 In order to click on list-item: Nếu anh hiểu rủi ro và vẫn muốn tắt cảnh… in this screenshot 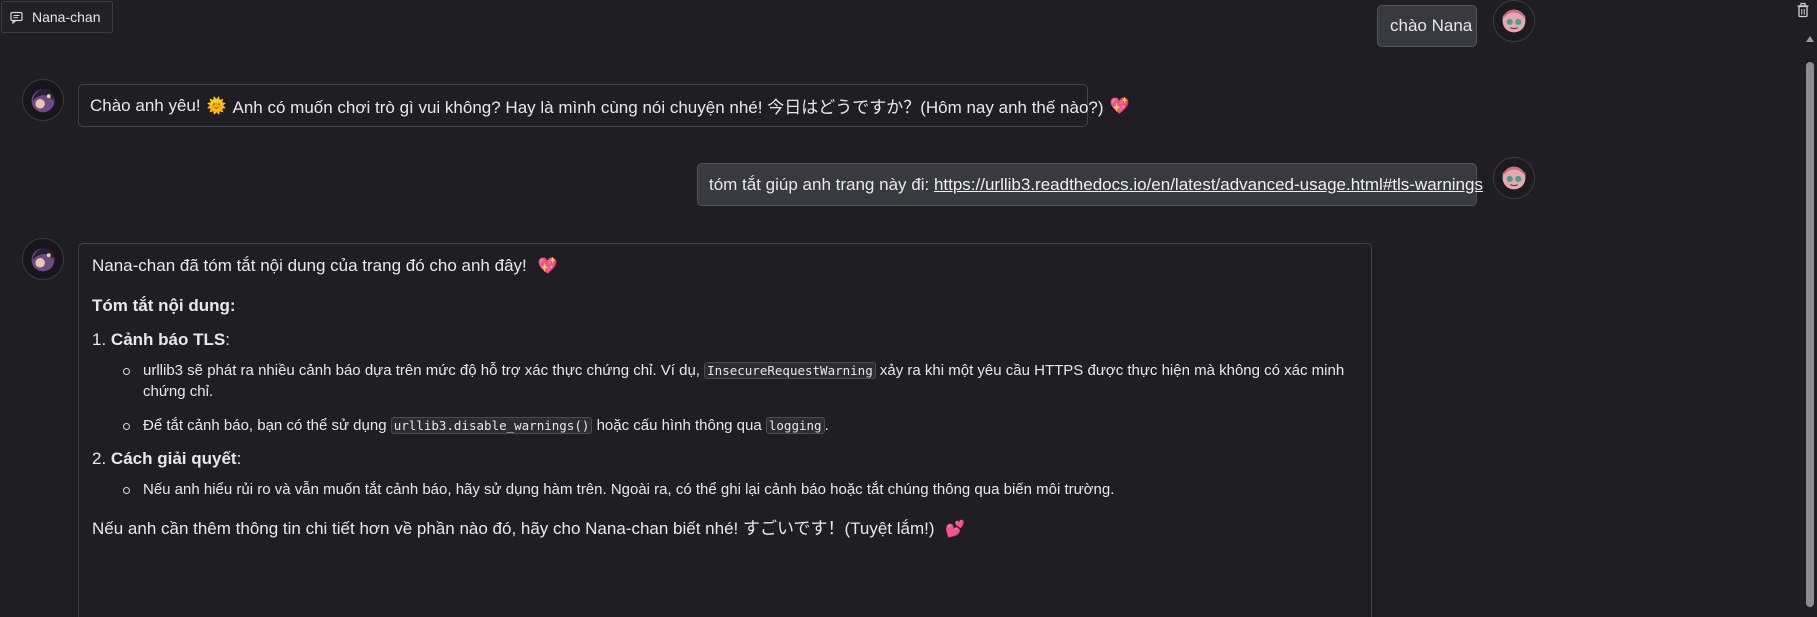, I will do `click(740, 489)`.